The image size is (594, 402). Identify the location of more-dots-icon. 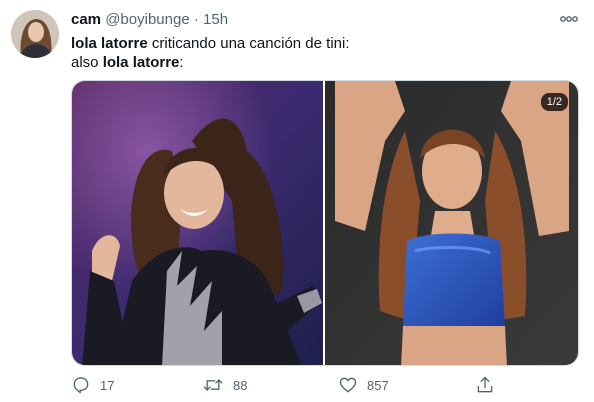
(569, 19).